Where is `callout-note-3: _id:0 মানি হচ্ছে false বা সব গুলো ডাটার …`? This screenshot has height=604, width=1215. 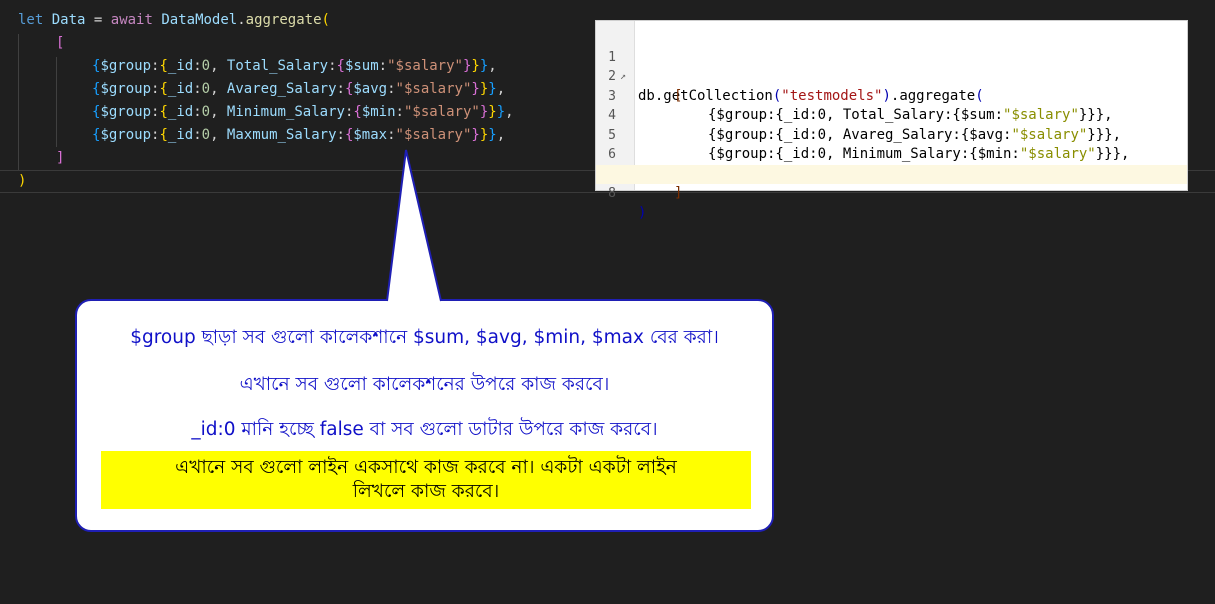
callout-note-3: _id:0 মানি হচ্ছে false বা সব গুলো ডাটার … is located at coordinates (424, 429).